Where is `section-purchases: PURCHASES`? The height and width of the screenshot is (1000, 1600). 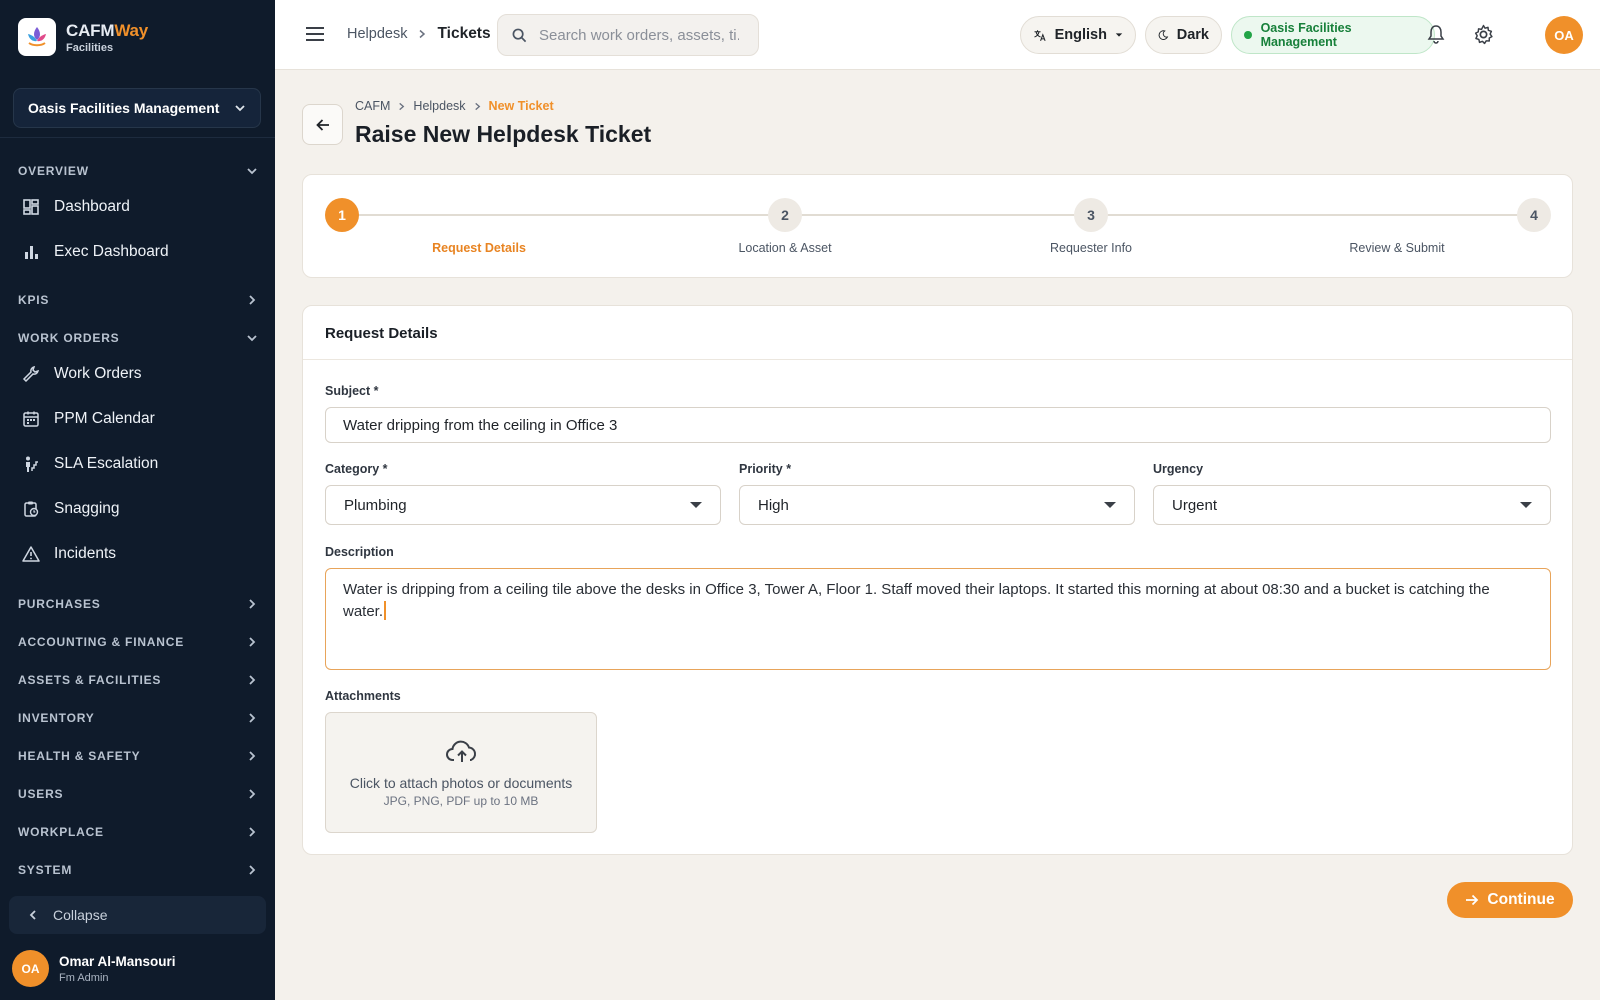 section-purchases: PURCHASES is located at coordinates (138, 604).